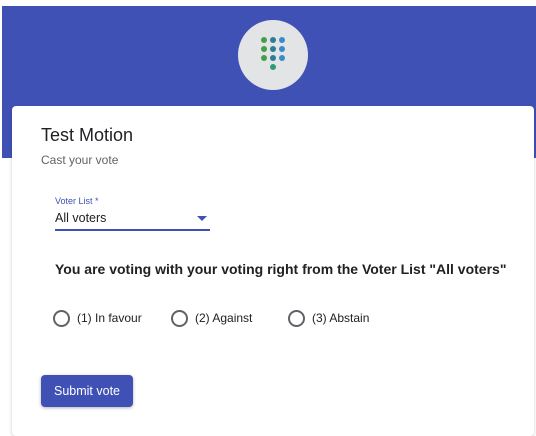 The width and height of the screenshot is (536, 436). I want to click on option-label: (3) Abstain, so click(341, 318).